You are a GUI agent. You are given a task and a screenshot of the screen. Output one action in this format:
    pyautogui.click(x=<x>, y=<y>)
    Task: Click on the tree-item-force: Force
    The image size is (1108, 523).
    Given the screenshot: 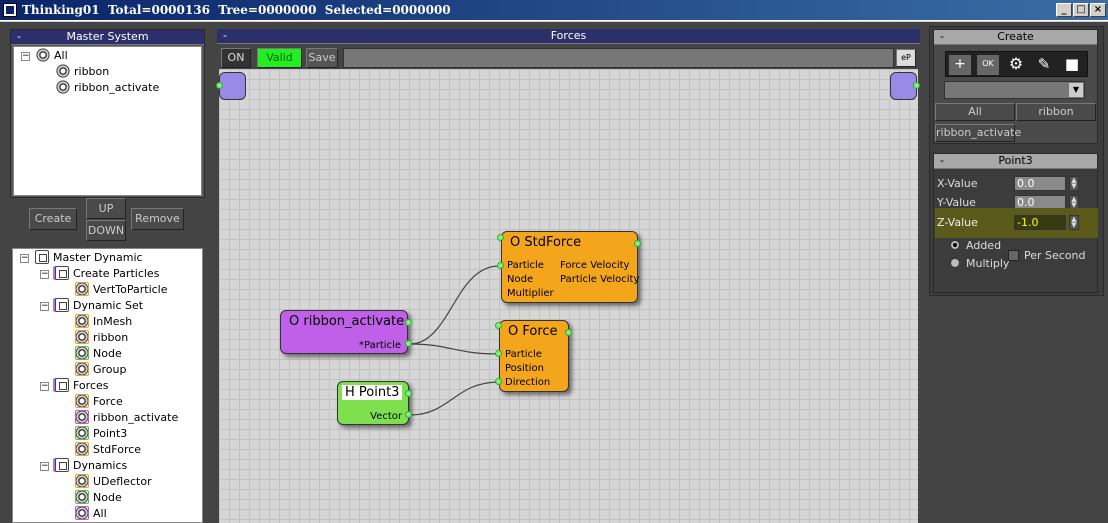 What is the action you would take?
    pyautogui.click(x=99, y=402)
    